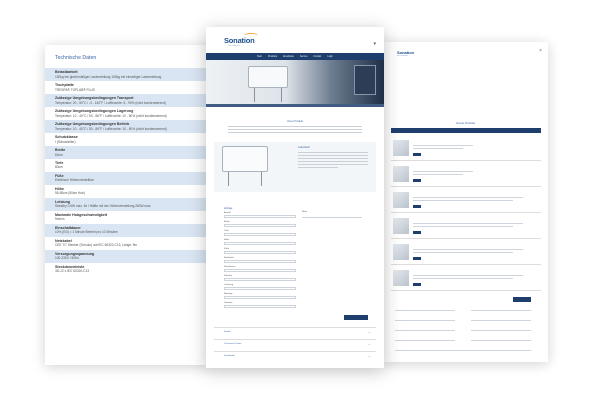  Describe the element at coordinates (227, 222) in the screenshot. I see `field-label: Breite` at that location.